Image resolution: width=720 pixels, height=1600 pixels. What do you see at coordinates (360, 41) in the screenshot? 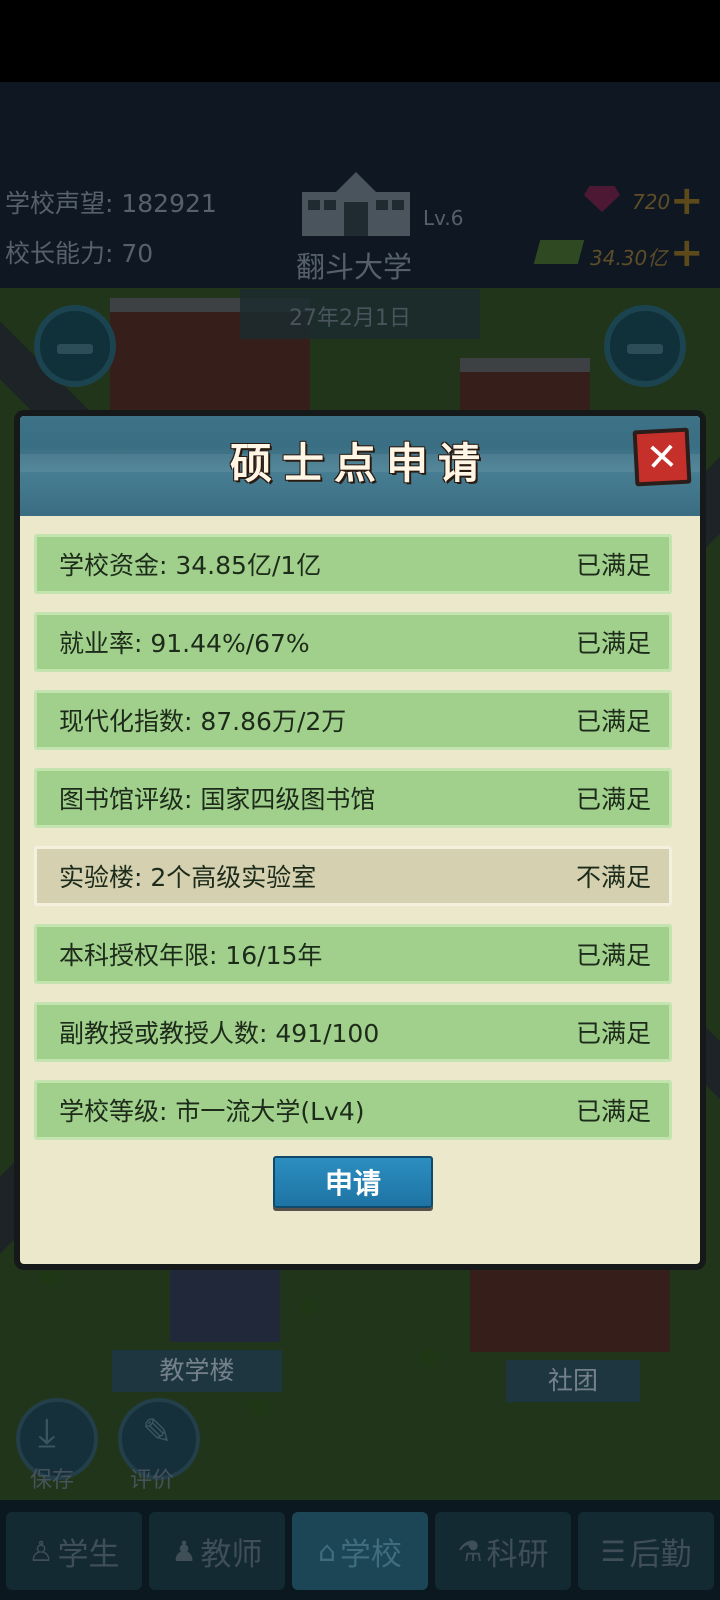
I see `status-bar` at bounding box center [360, 41].